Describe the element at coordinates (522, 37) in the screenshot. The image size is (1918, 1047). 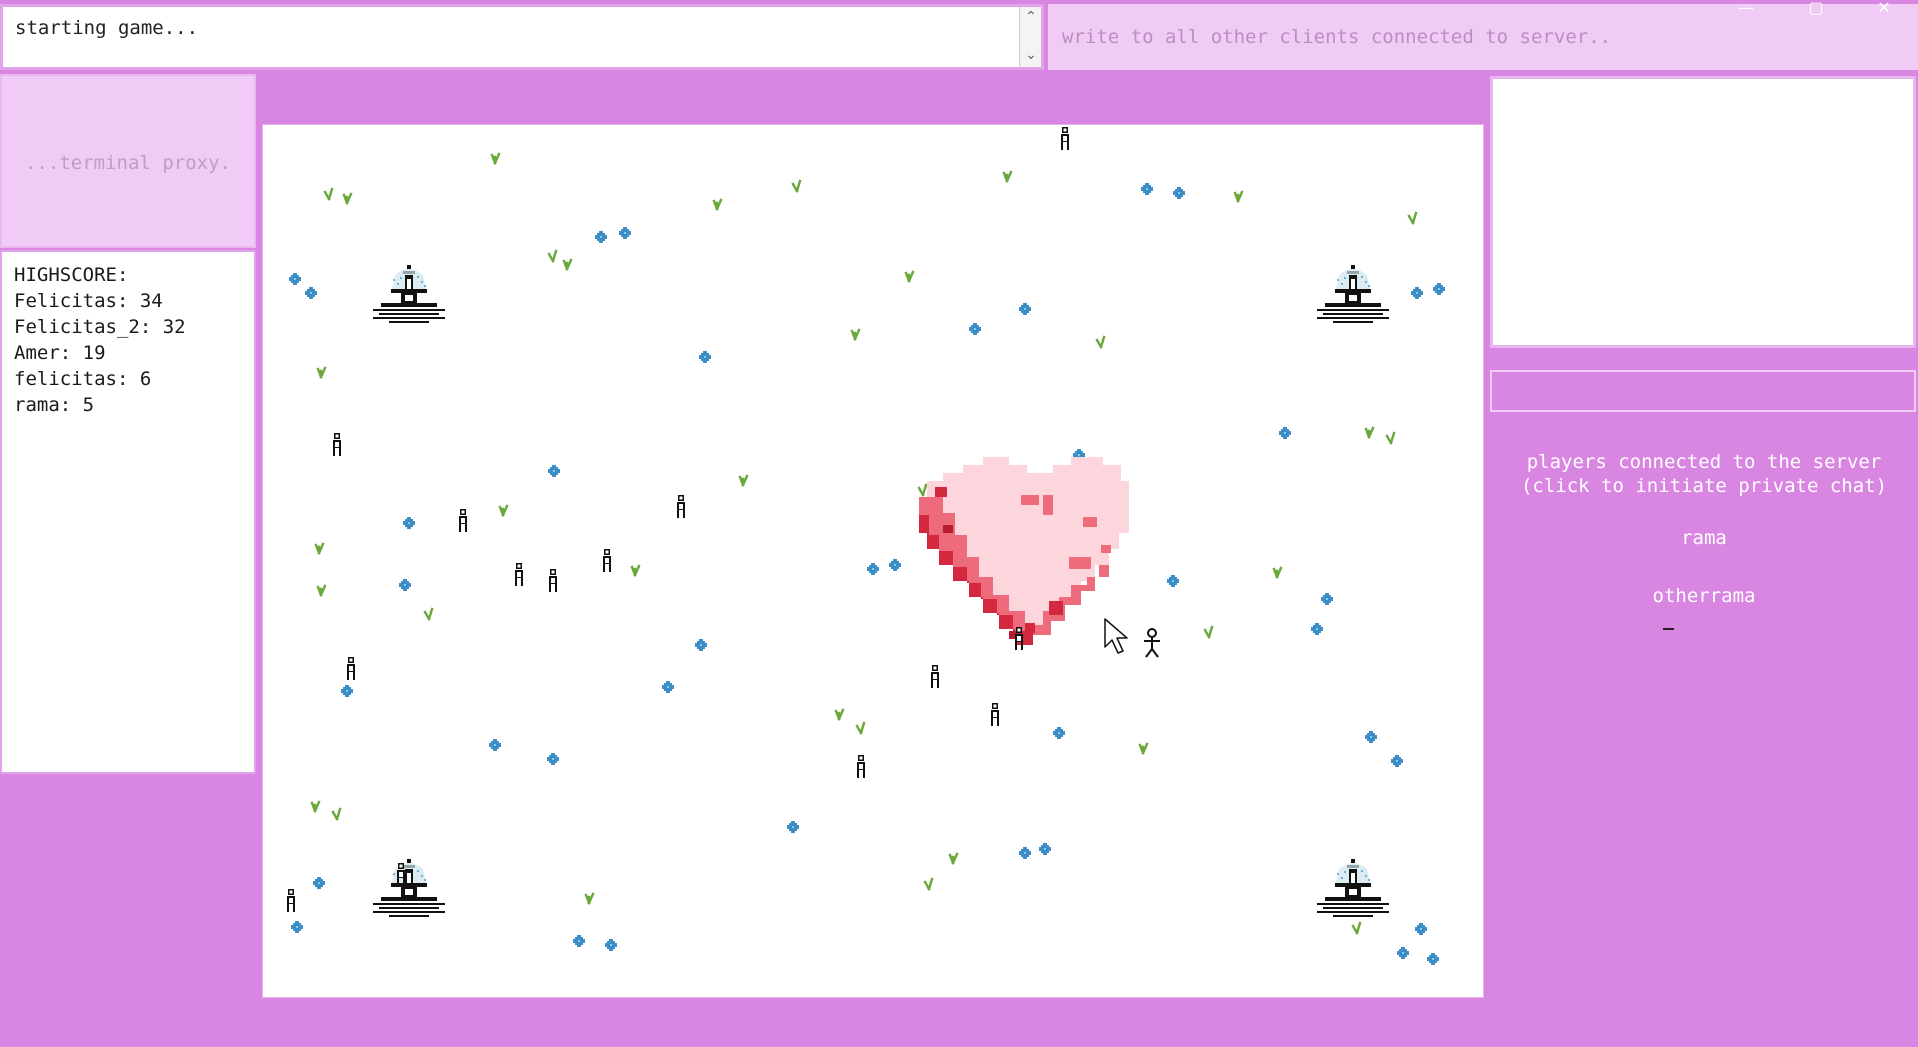
I see `console-log: starting game... ⌃ ⌄` at that location.